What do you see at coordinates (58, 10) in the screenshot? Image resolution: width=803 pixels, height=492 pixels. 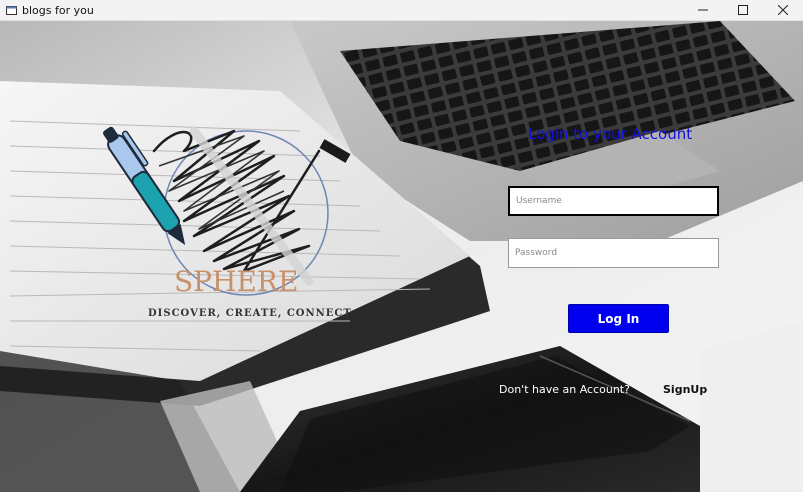 I see `window-title: blogs for you` at bounding box center [58, 10].